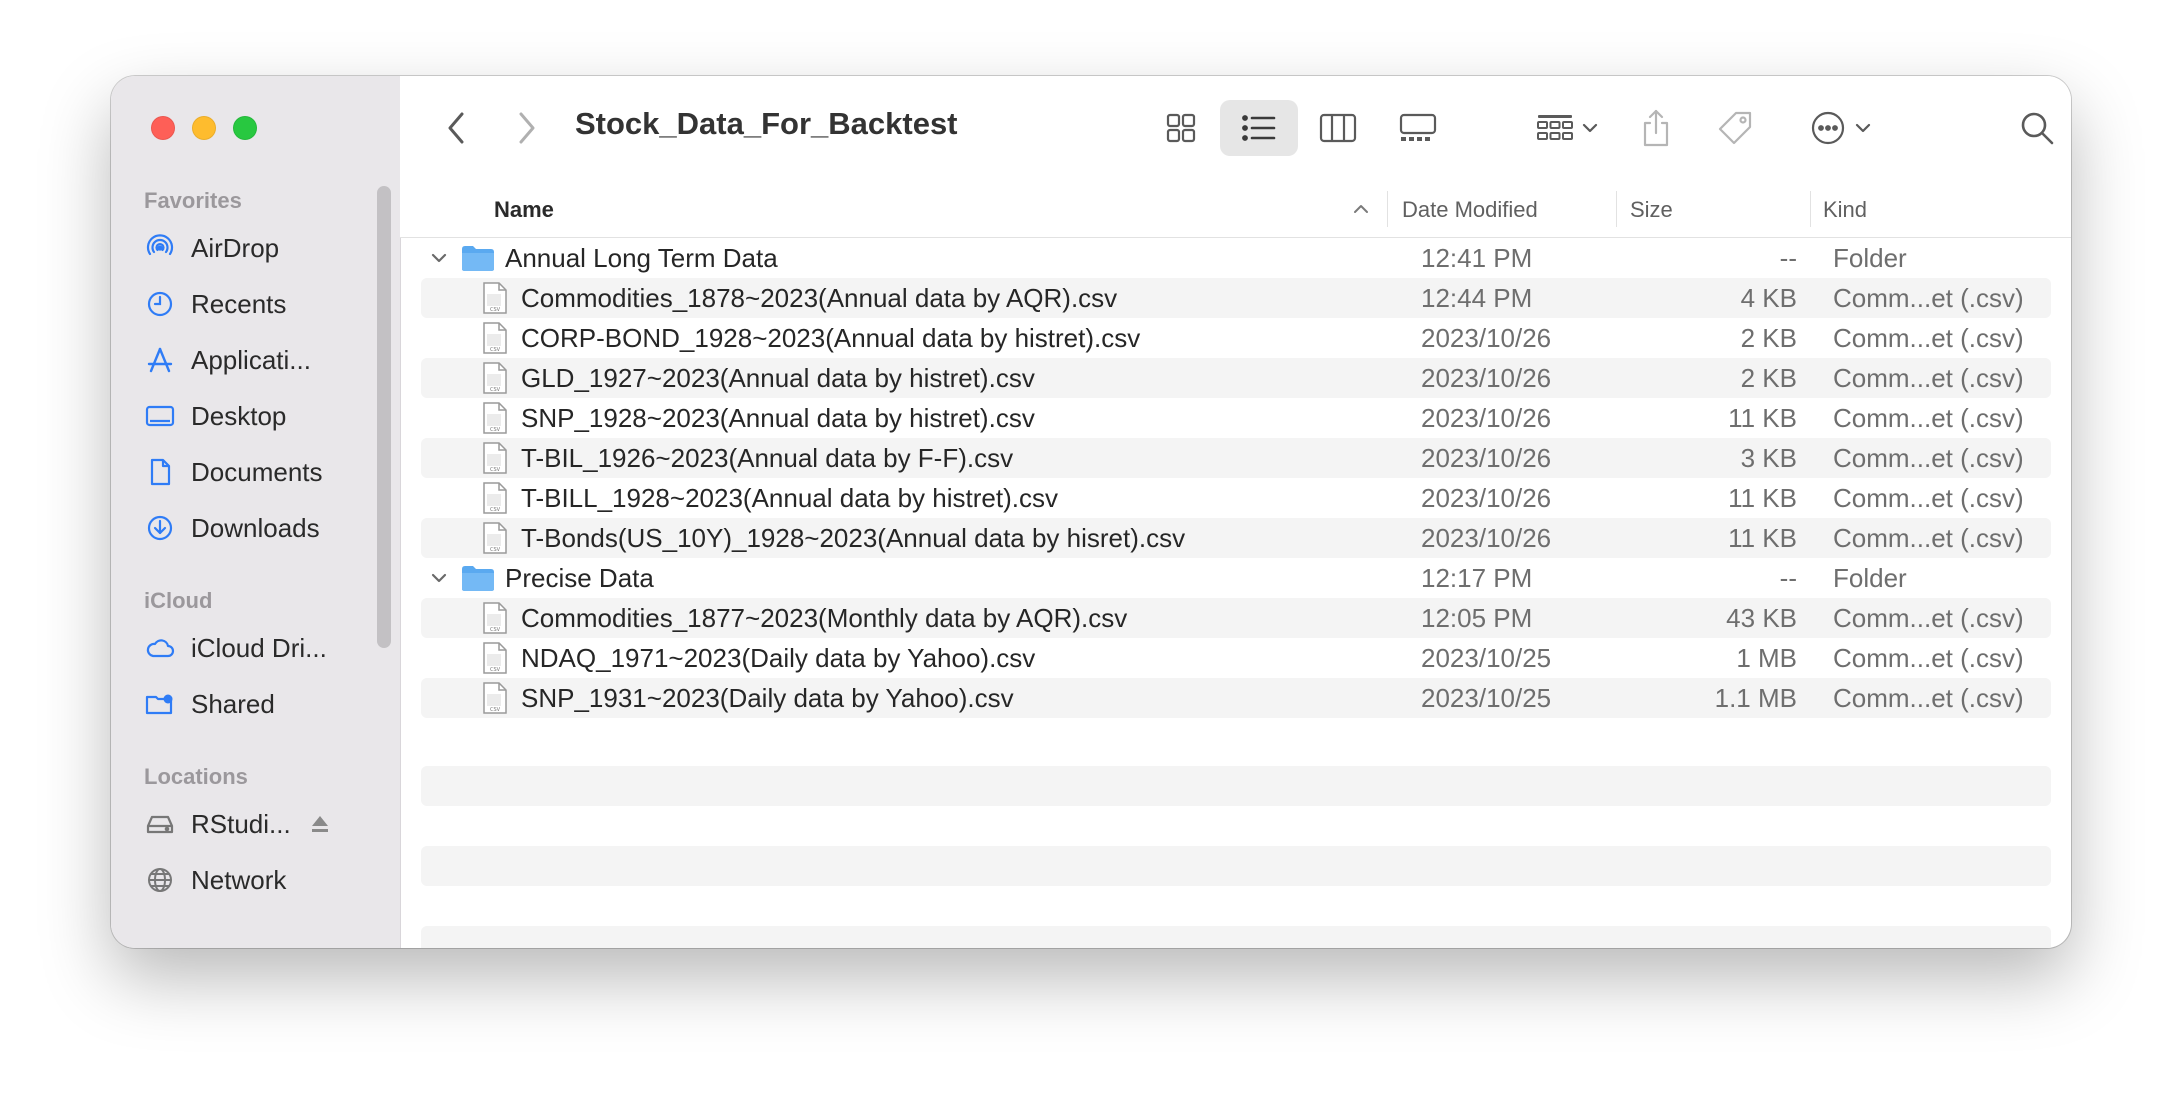  What do you see at coordinates (1477, 617) in the screenshot?
I see `date-modified: 12:05 PM` at bounding box center [1477, 617].